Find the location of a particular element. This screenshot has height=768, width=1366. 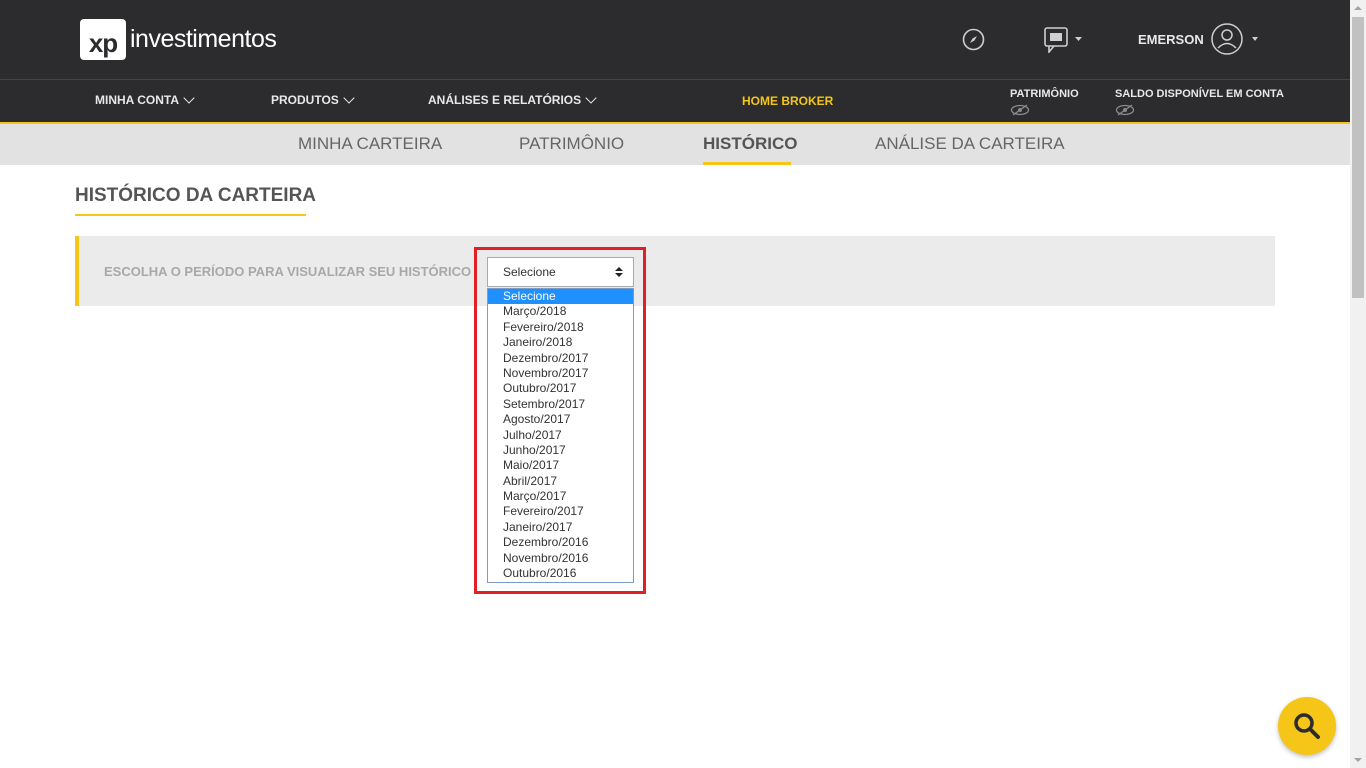

header-divider is located at coordinates (675, 79).